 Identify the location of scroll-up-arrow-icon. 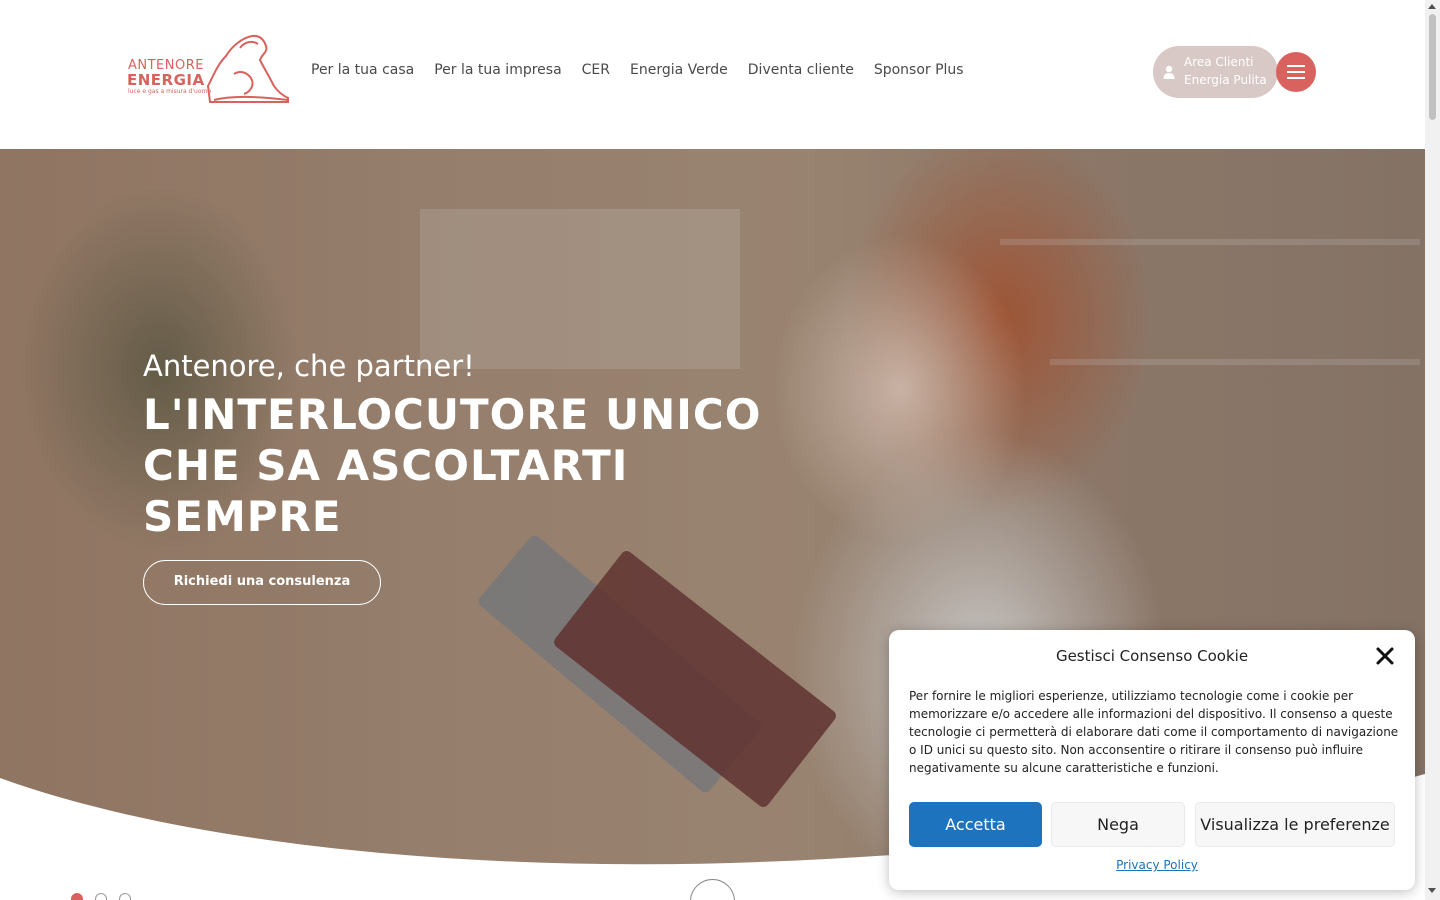
(1432, 6).